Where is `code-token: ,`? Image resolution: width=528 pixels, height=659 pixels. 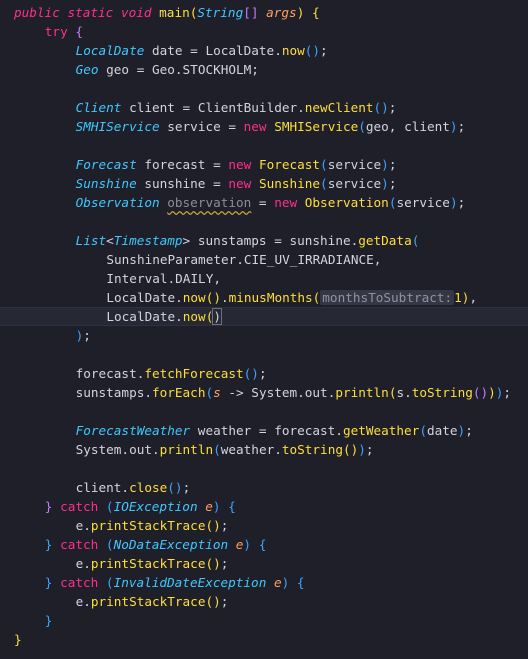
code-token: , is located at coordinates (473, 297).